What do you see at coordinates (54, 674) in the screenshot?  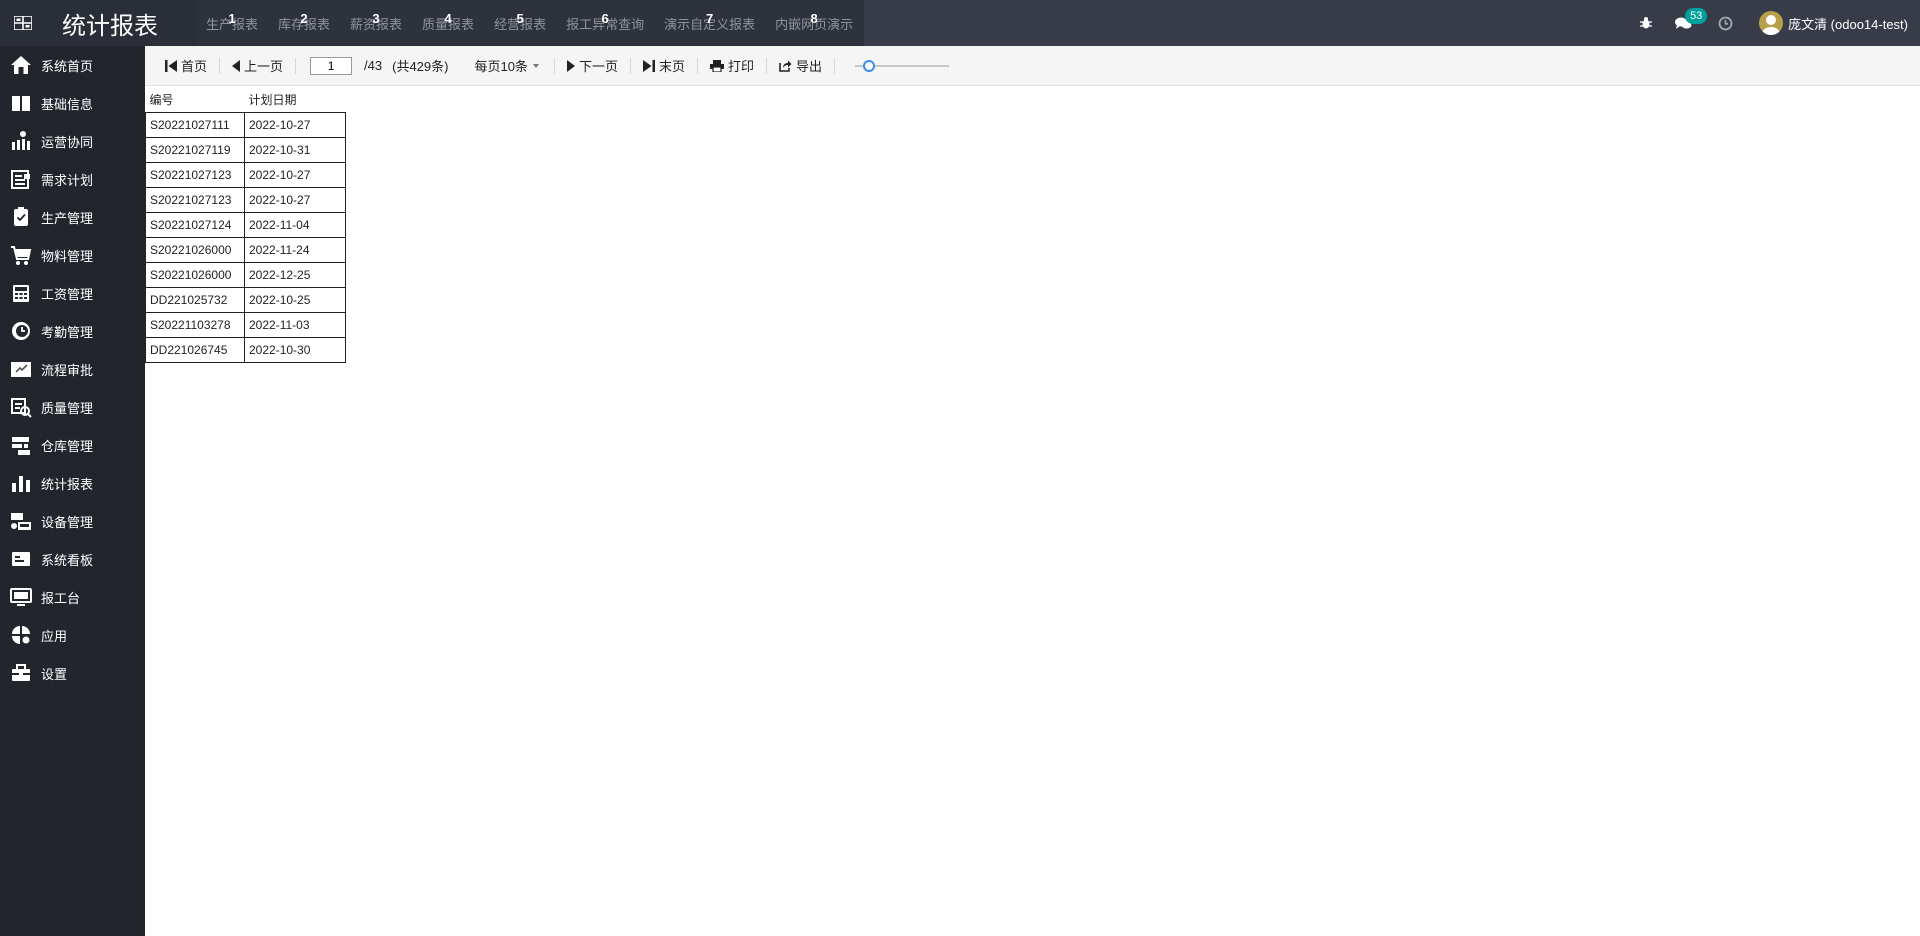 I see `sidebar-item-label: 设置` at bounding box center [54, 674].